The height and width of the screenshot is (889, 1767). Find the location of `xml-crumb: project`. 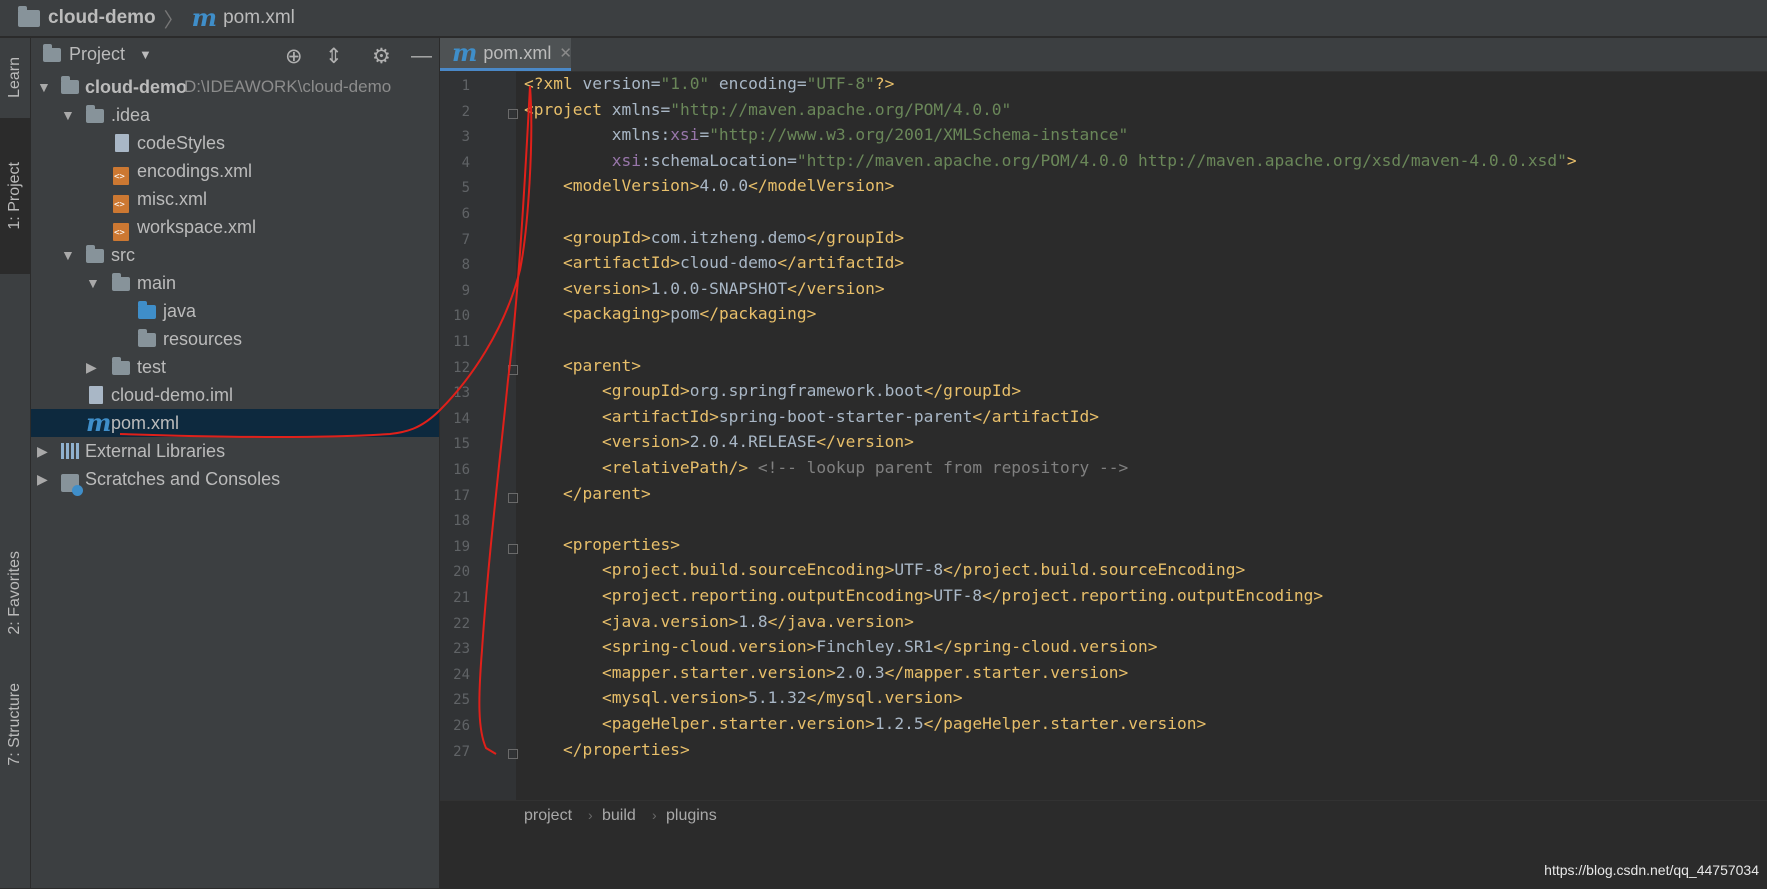

xml-crumb: project is located at coordinates (548, 816).